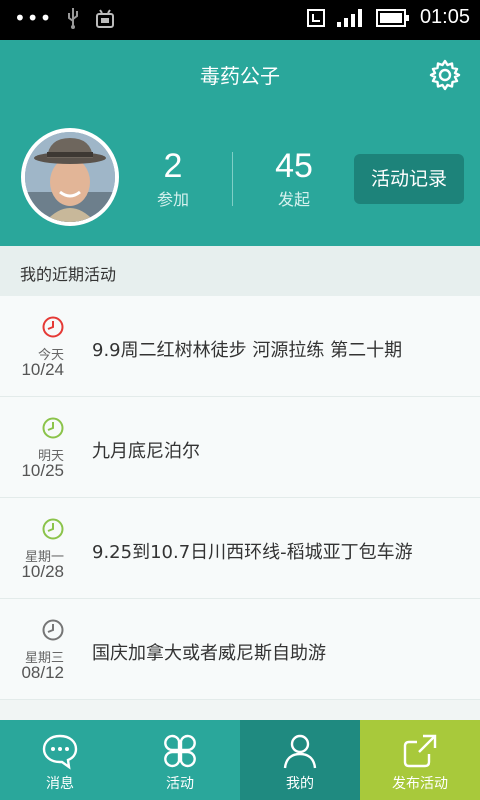 This screenshot has width=480, height=800. What do you see at coordinates (42, 470) in the screenshot?
I see `activity-date: 10/25` at bounding box center [42, 470].